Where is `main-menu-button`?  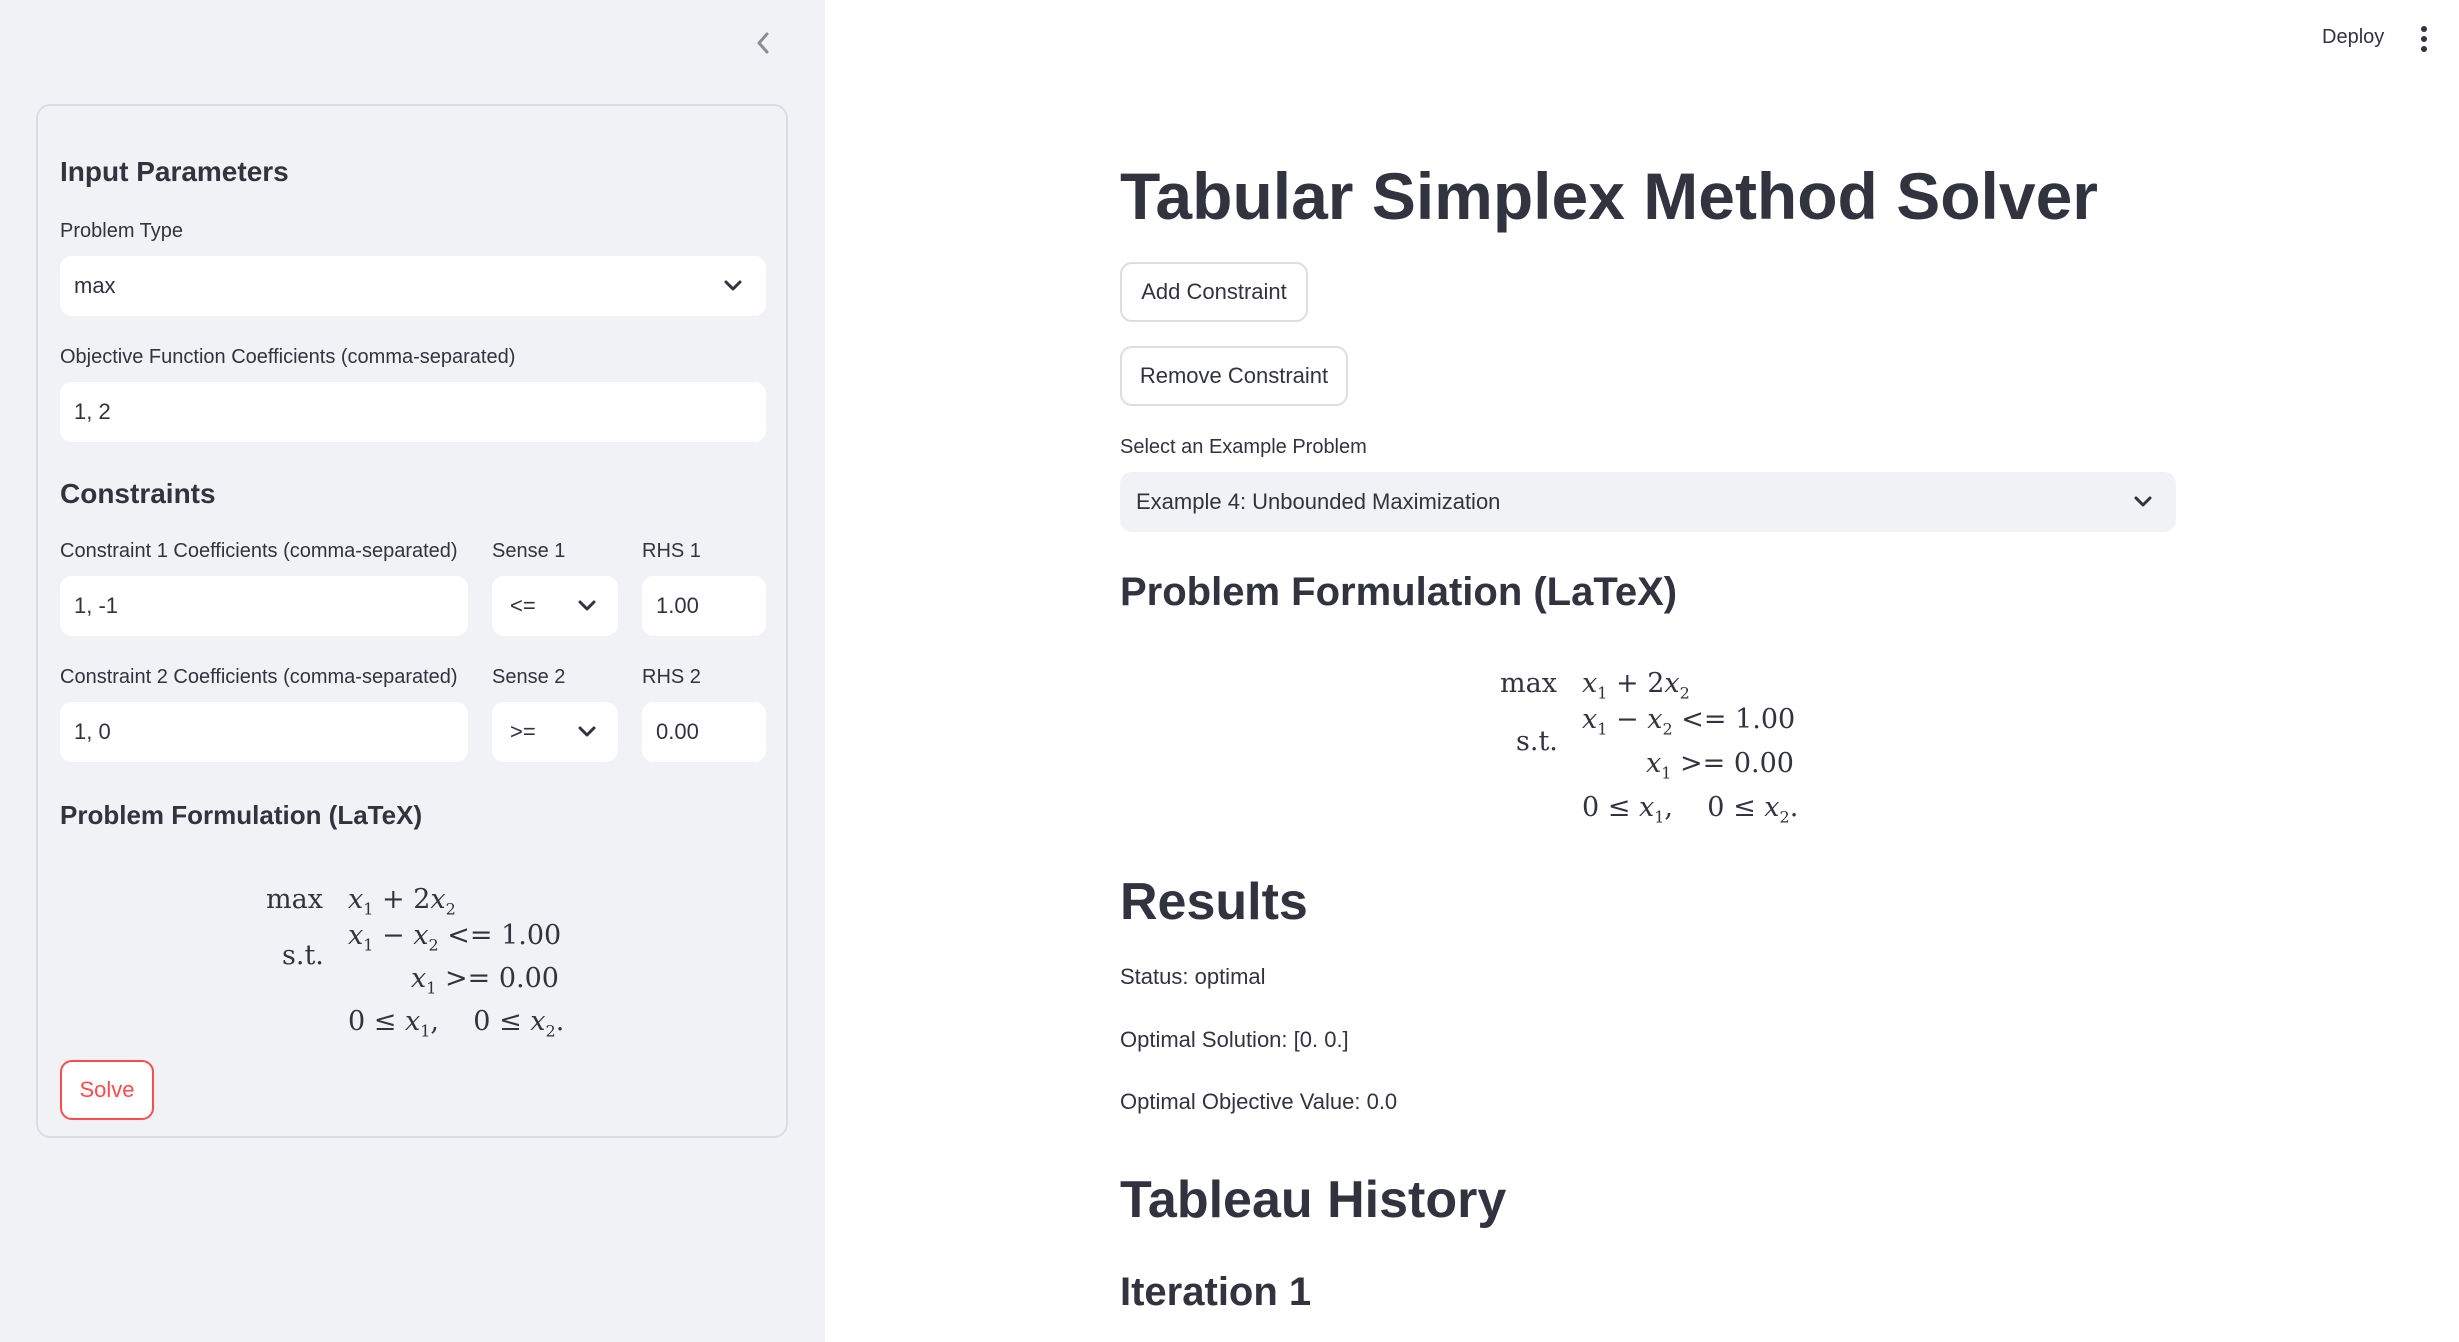 main-menu-button is located at coordinates (2424, 39).